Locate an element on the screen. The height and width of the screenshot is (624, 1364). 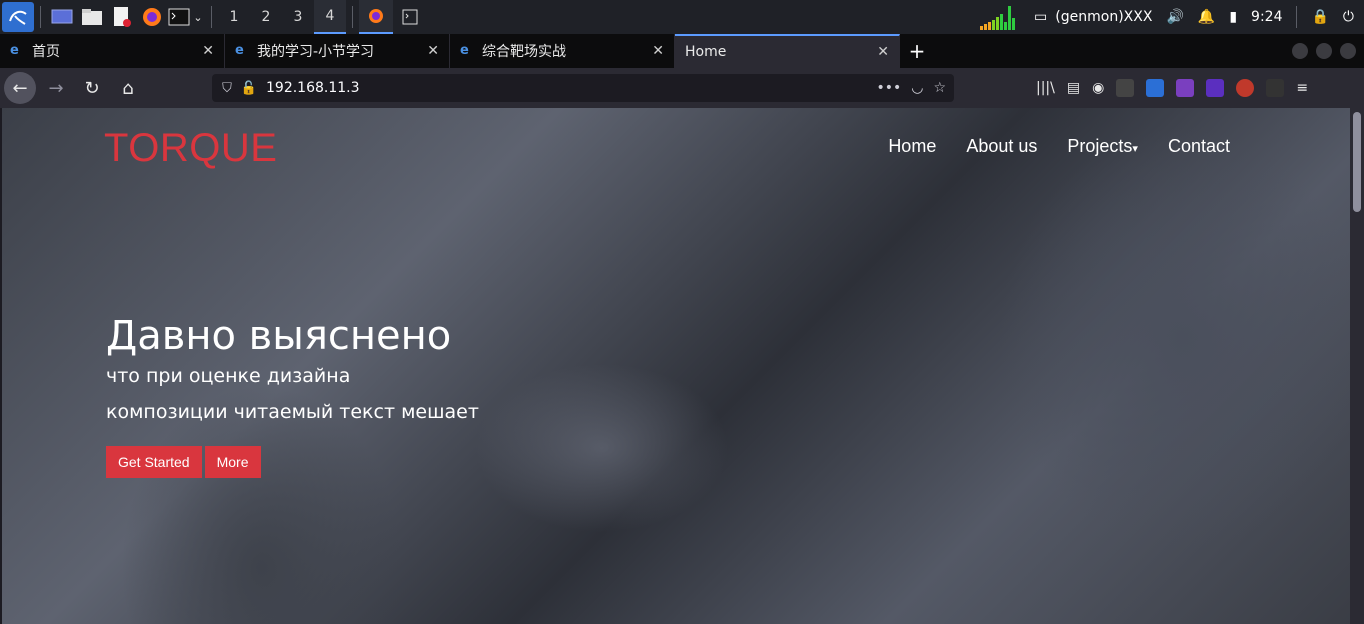
nav-contact: Contact is located at coordinates (1199, 146).